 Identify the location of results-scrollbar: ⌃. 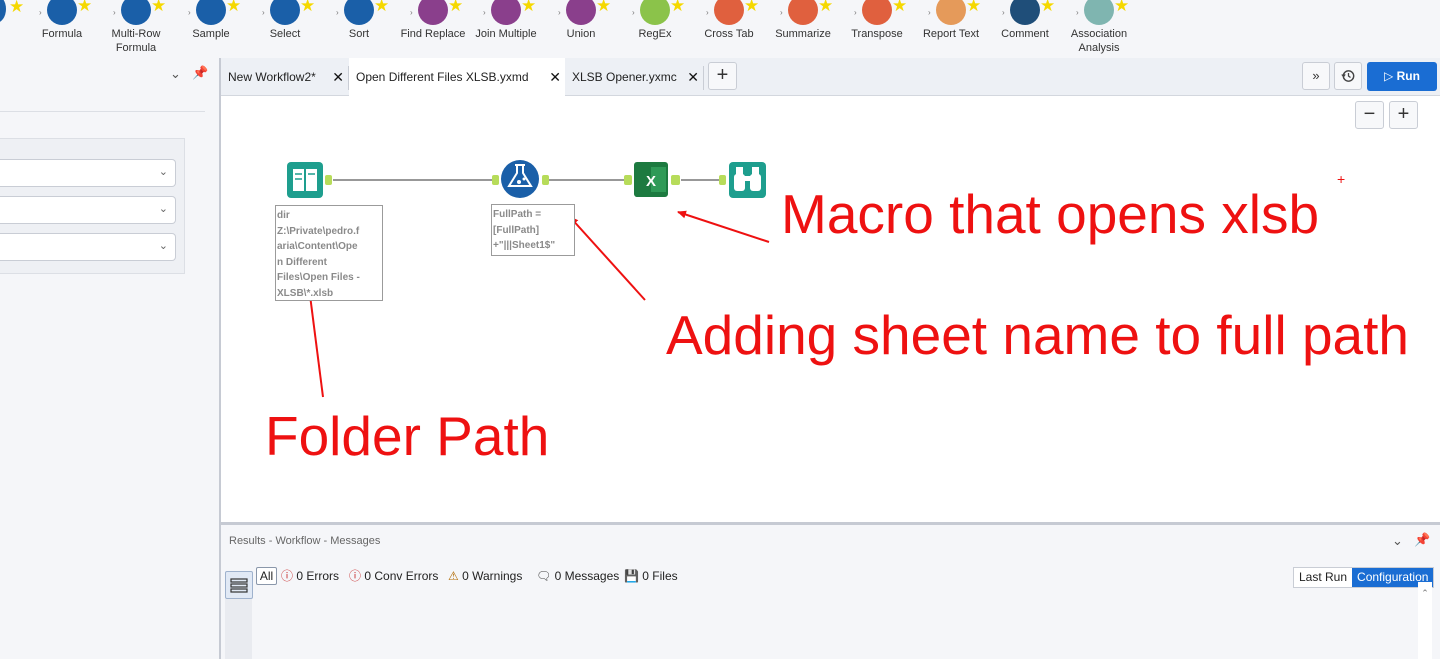
(1425, 620).